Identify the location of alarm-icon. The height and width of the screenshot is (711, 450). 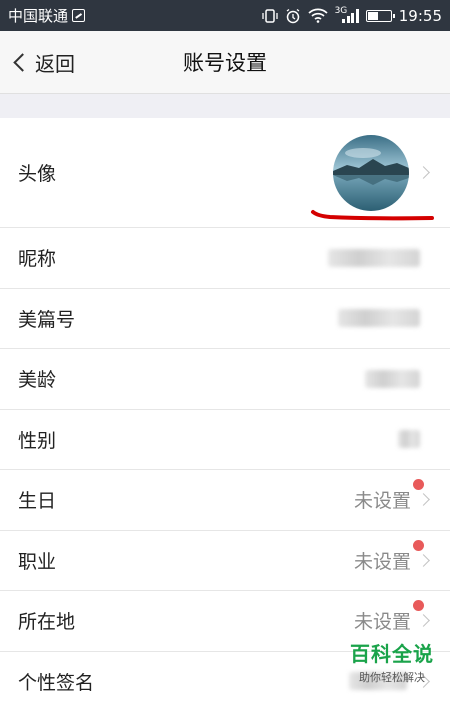
(293, 16).